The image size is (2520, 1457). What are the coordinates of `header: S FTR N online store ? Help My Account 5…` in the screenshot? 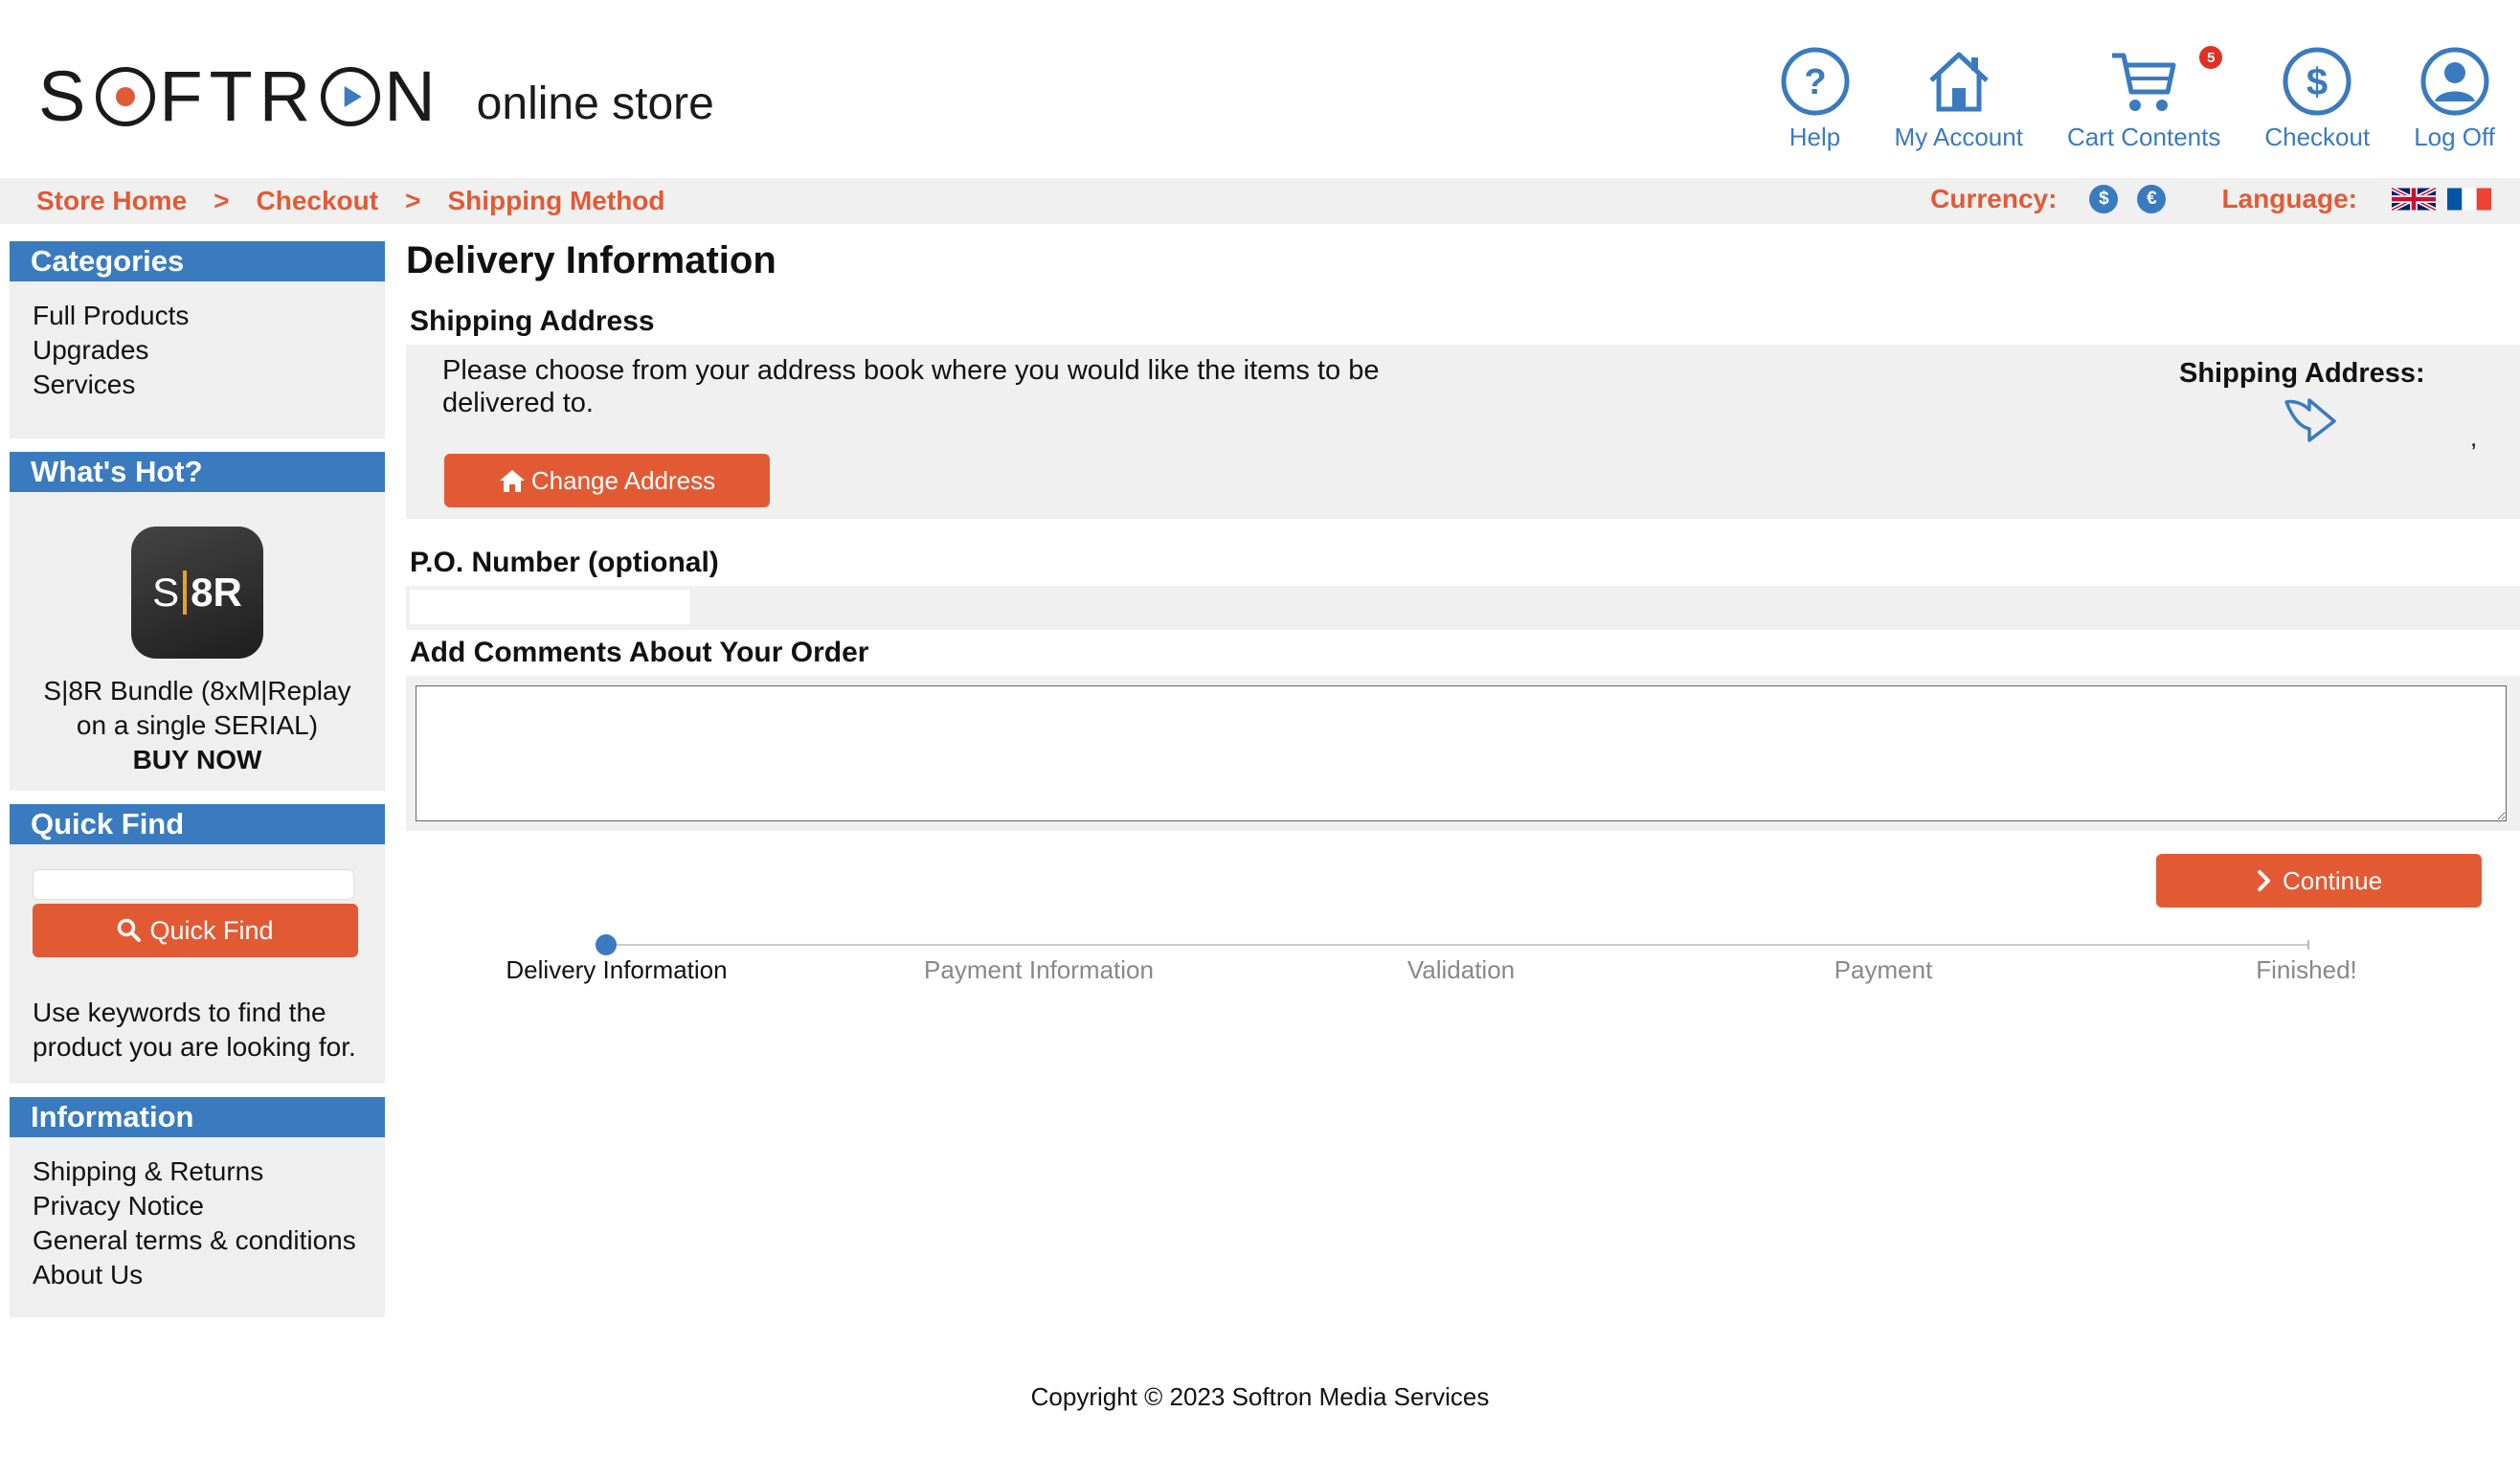 It's located at (1260, 89).